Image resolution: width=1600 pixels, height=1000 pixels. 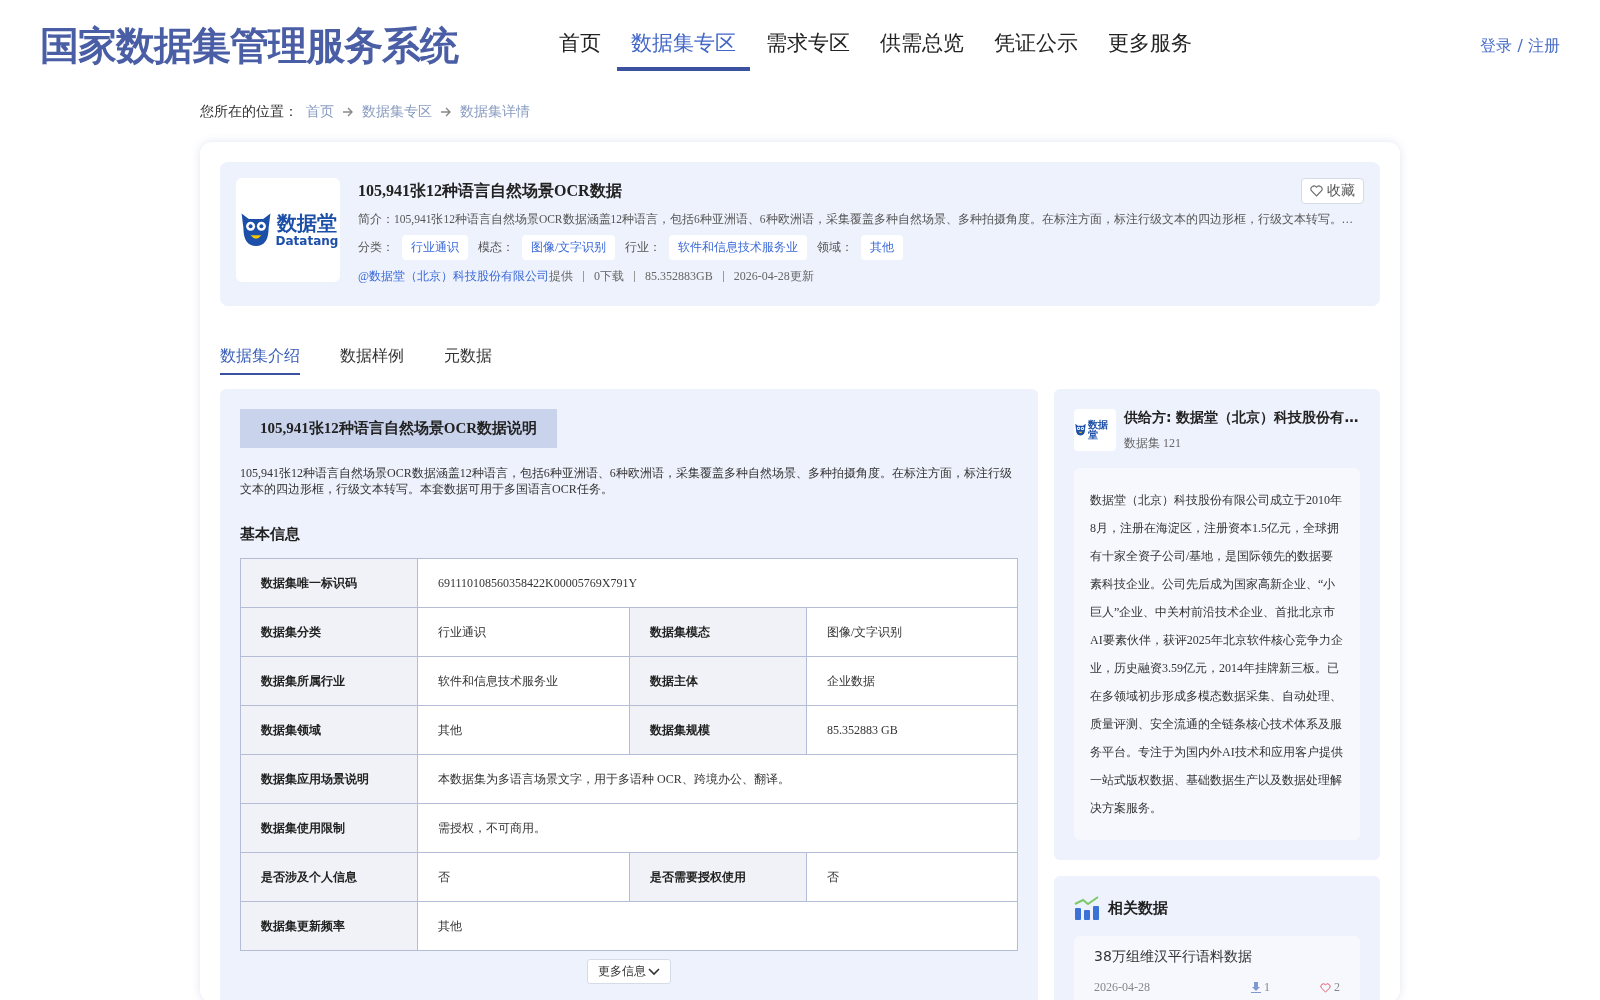 What do you see at coordinates (524, 682) in the screenshot?
I see `field-value: 软件和信息技术服务业` at bounding box center [524, 682].